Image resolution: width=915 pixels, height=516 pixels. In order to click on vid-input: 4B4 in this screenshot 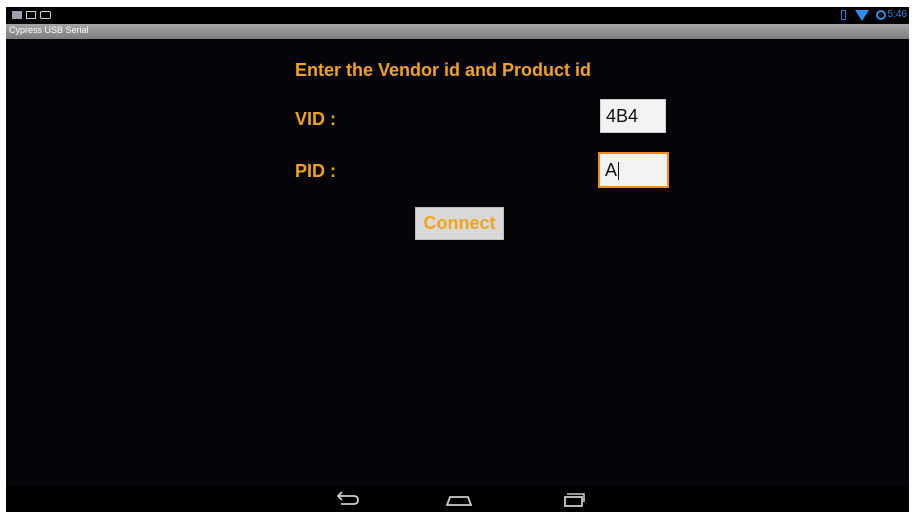, I will do `click(633, 116)`.